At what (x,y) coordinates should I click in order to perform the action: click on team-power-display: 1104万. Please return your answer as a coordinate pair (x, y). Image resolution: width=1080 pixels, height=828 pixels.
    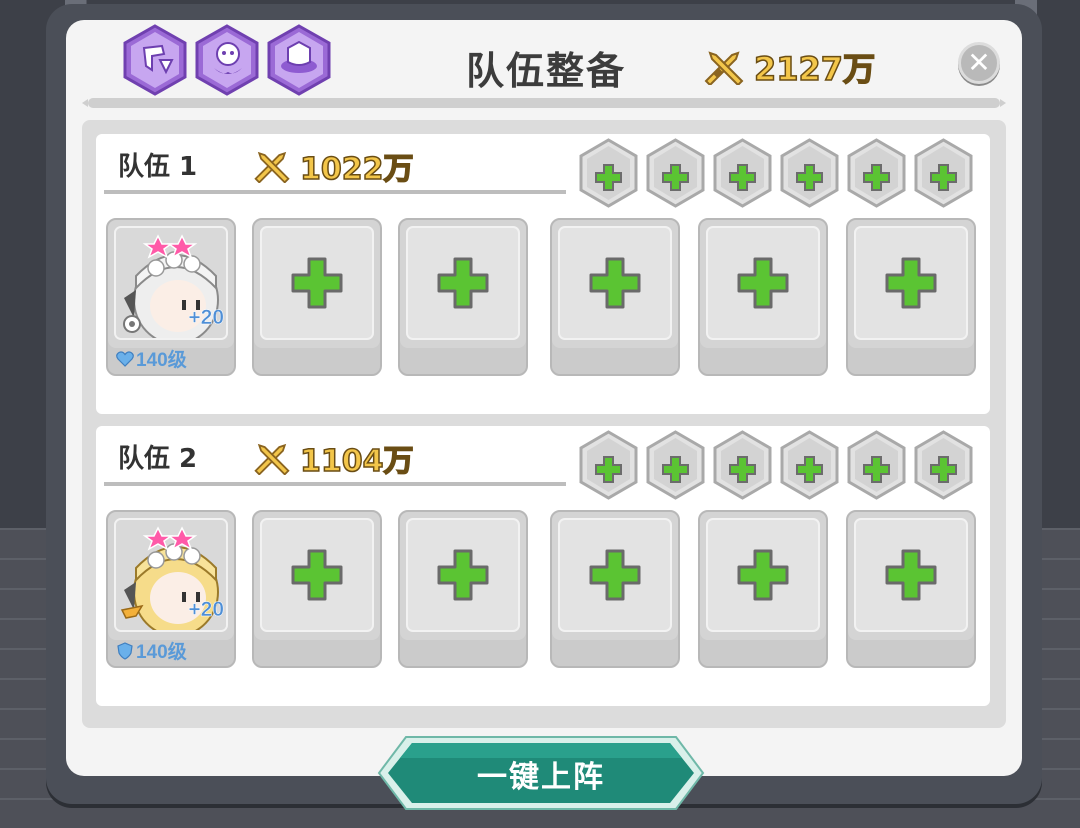
    Looking at the image, I should click on (333, 458).